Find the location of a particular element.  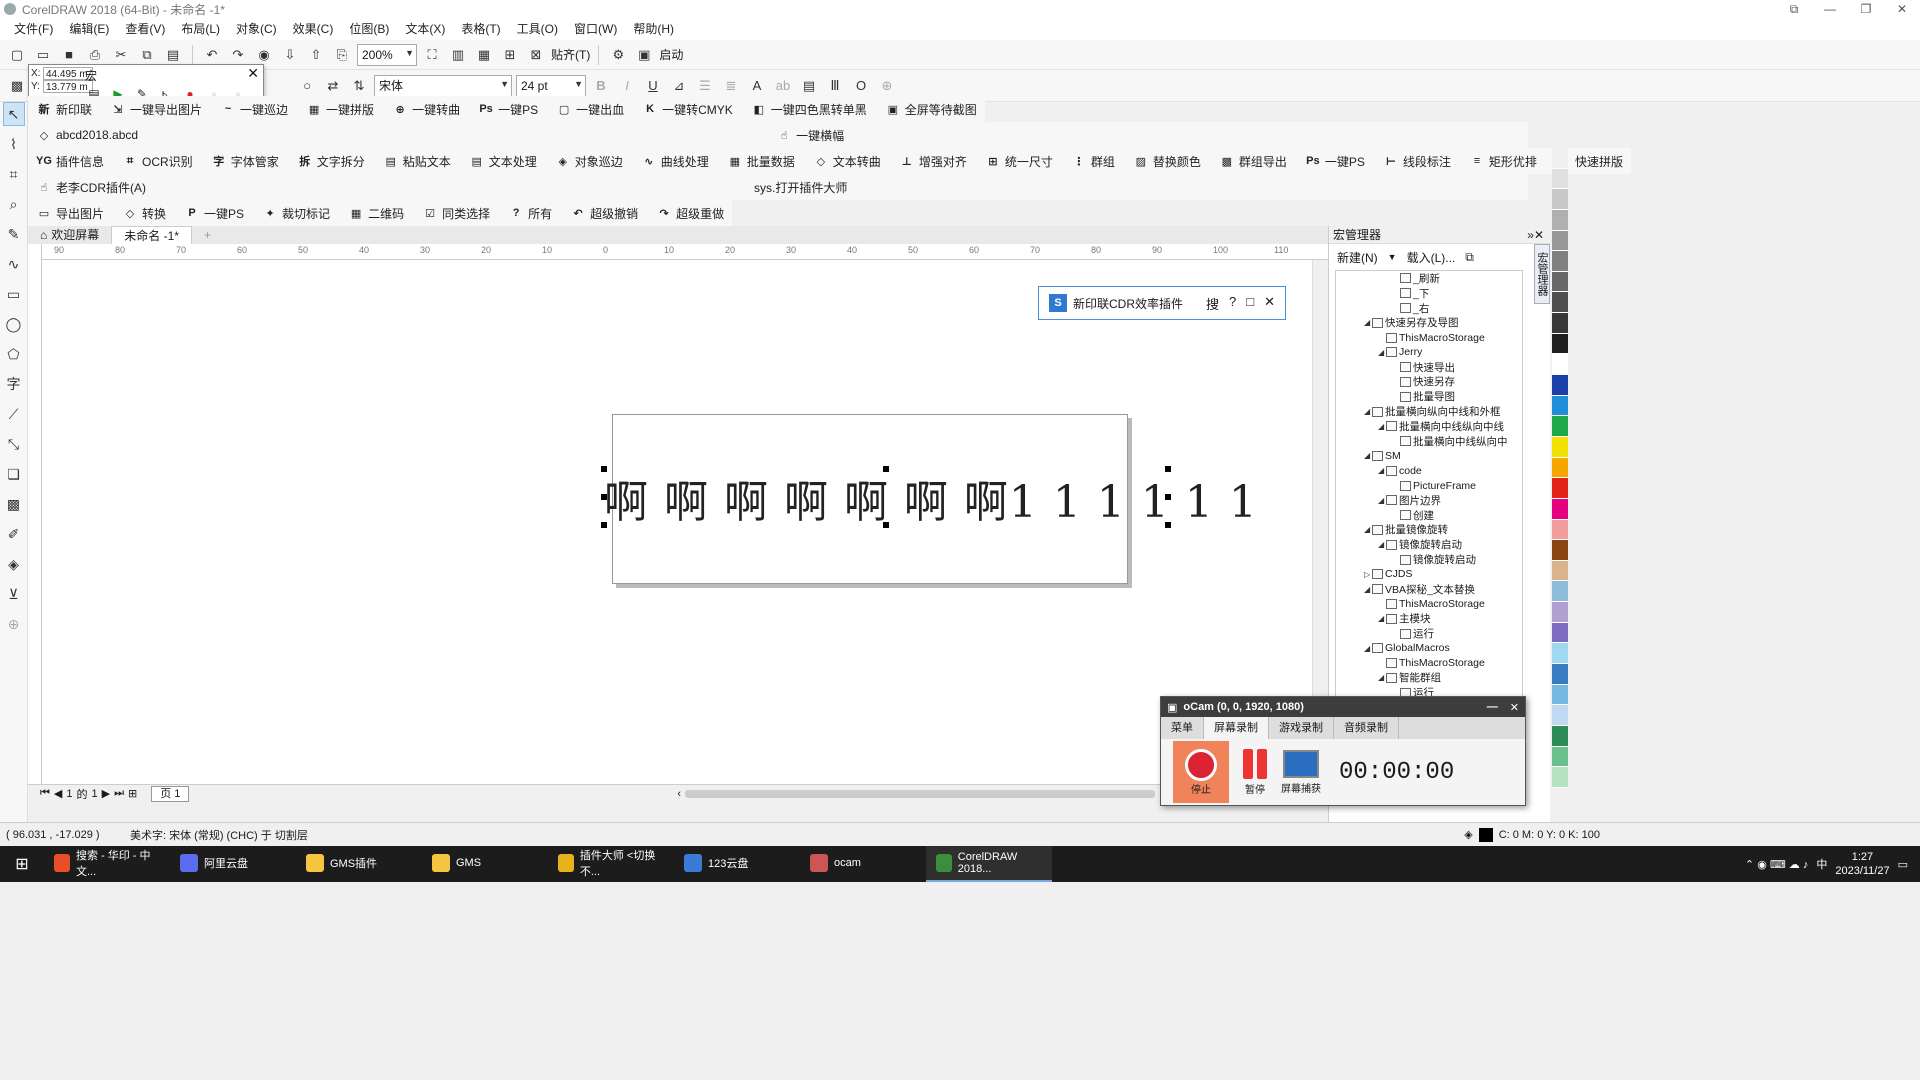

print-icon: ⎙ is located at coordinates (95, 55).